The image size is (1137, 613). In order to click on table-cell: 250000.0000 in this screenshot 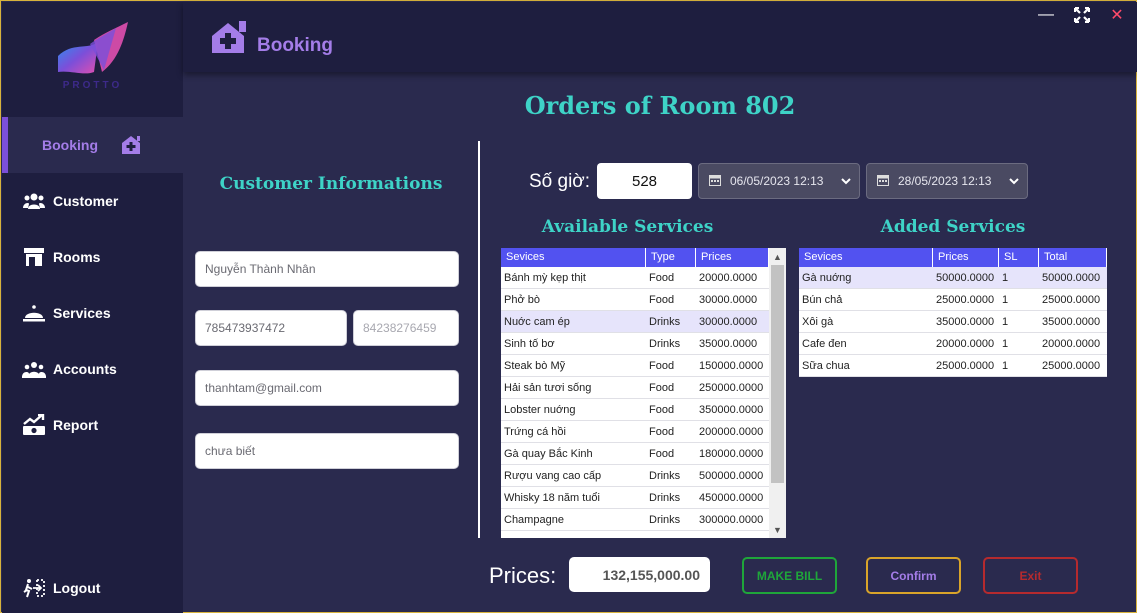, I will do `click(731, 388)`.